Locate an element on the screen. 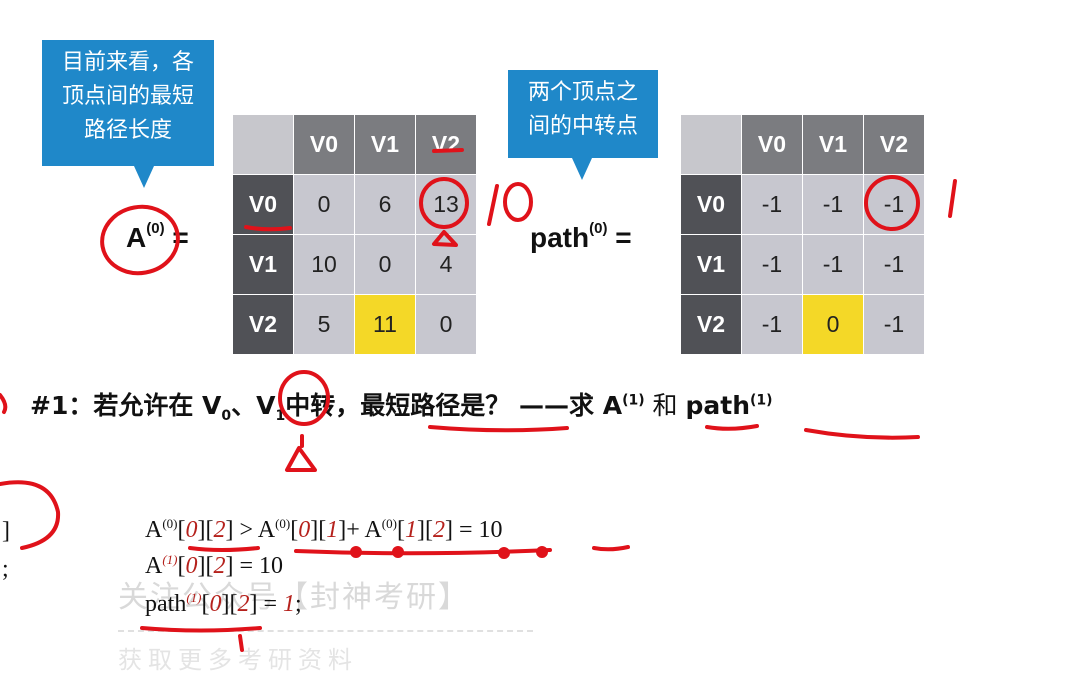 The height and width of the screenshot is (675, 1067). matrix-path-label: path(0) = is located at coordinates (581, 237).